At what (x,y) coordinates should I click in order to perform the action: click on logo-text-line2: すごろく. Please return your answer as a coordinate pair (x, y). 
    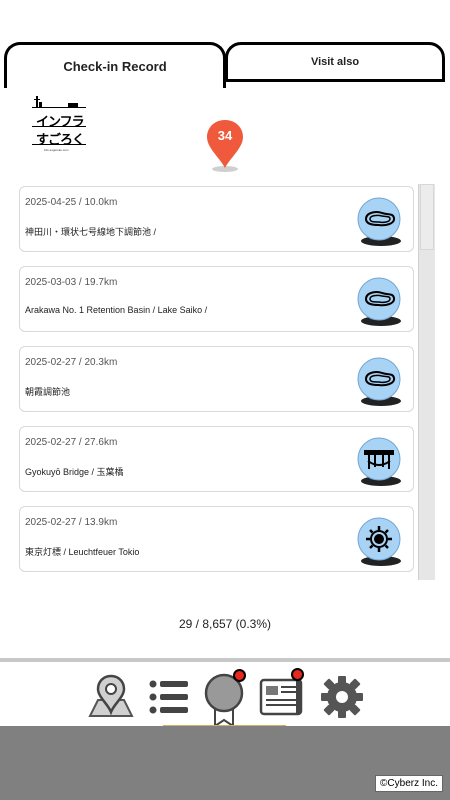
    Looking at the image, I should click on (60, 139).